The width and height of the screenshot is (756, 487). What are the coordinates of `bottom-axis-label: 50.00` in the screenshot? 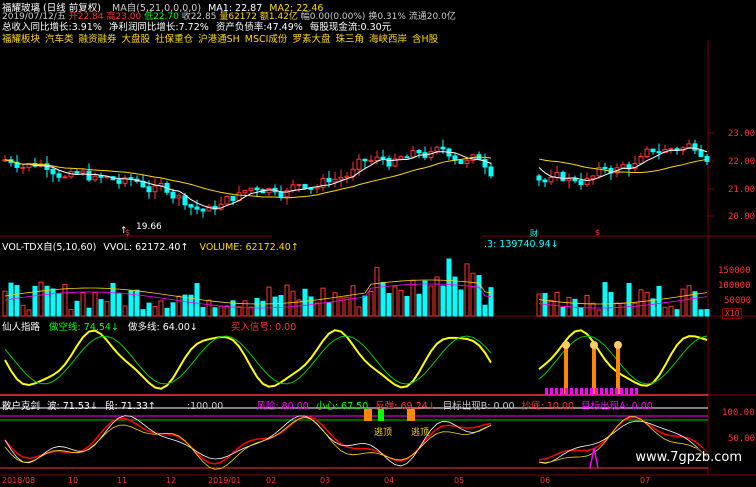 It's located at (742, 439).